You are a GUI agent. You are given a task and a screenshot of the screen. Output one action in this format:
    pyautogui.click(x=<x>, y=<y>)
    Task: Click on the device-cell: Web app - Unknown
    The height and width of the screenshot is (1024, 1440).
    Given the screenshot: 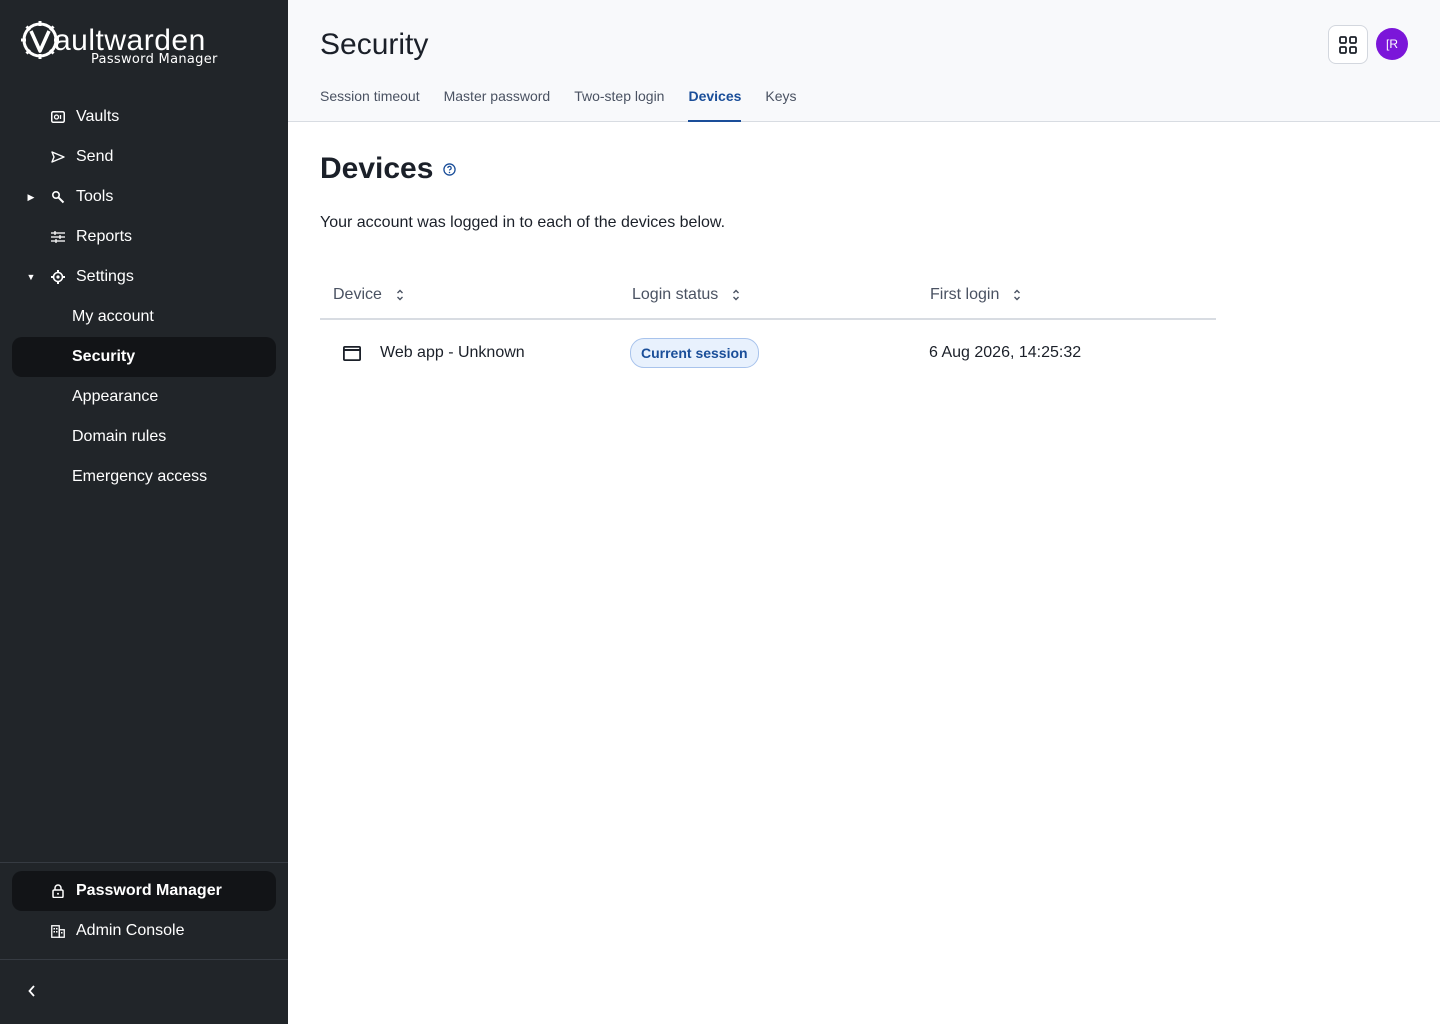 What is the action you would take?
    pyautogui.click(x=434, y=353)
    